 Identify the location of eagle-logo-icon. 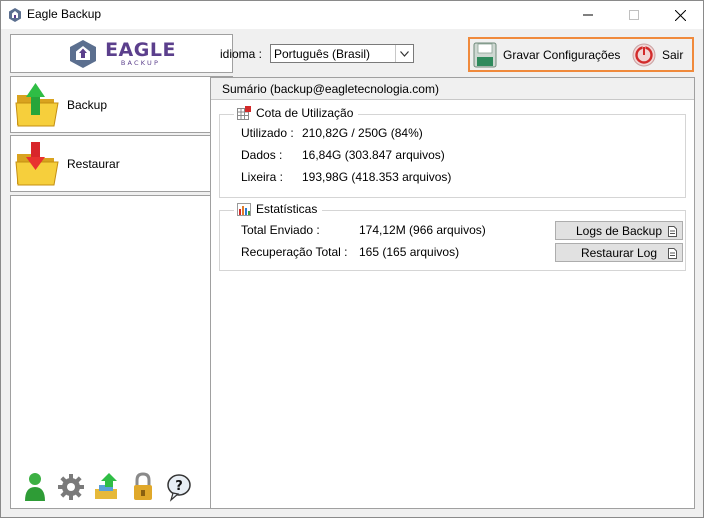
(83, 53).